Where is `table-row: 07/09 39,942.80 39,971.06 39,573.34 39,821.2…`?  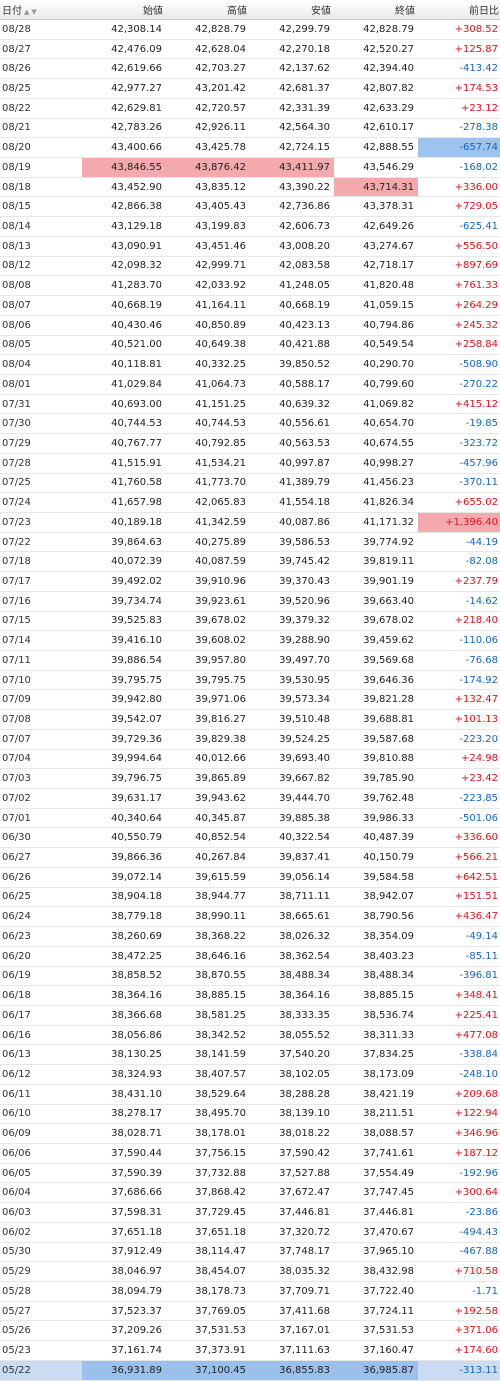
table-row: 07/09 39,942.80 39,971.06 39,573.34 39,821.2… is located at coordinates (250, 700).